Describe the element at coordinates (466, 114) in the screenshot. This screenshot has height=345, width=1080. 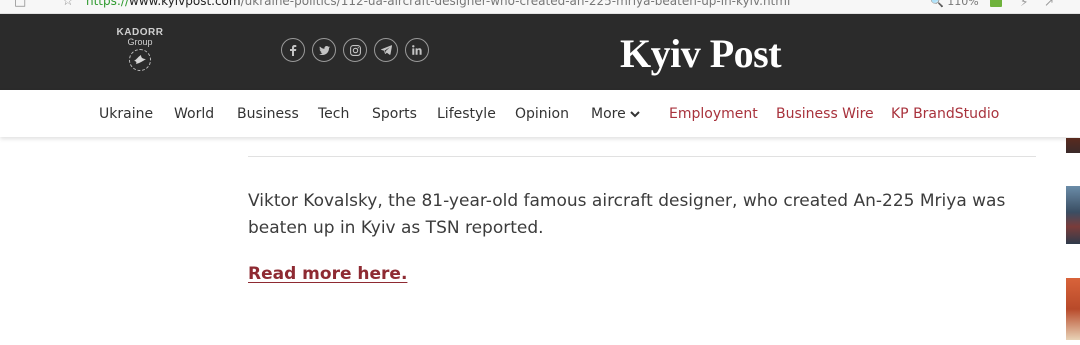
I see `nav-item-lifestyle: Lifestyle` at that location.